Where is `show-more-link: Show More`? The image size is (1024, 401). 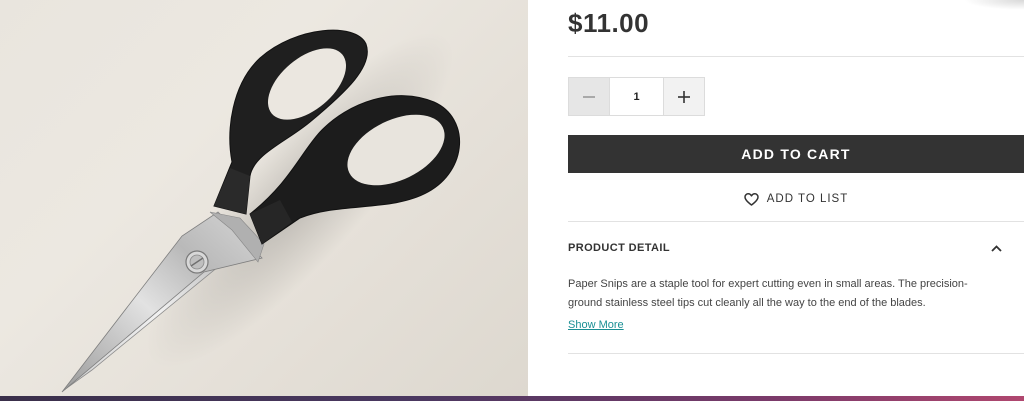 show-more-link: Show More is located at coordinates (596, 325).